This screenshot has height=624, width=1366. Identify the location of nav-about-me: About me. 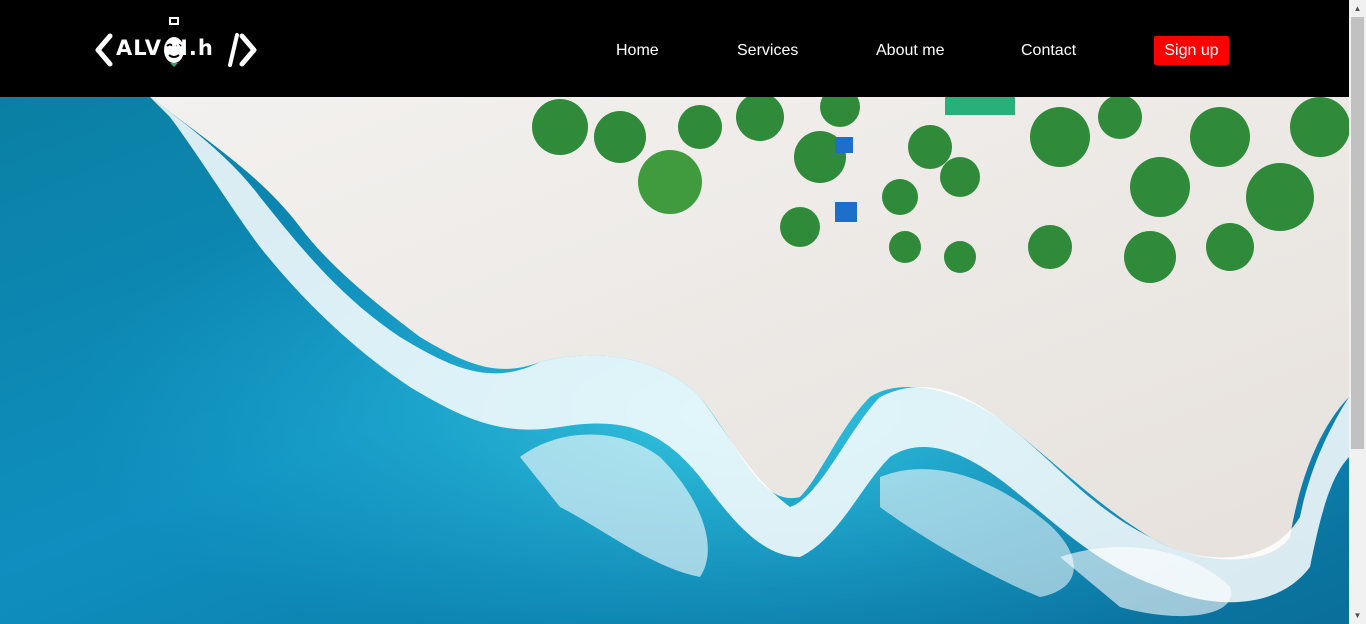
(910, 51).